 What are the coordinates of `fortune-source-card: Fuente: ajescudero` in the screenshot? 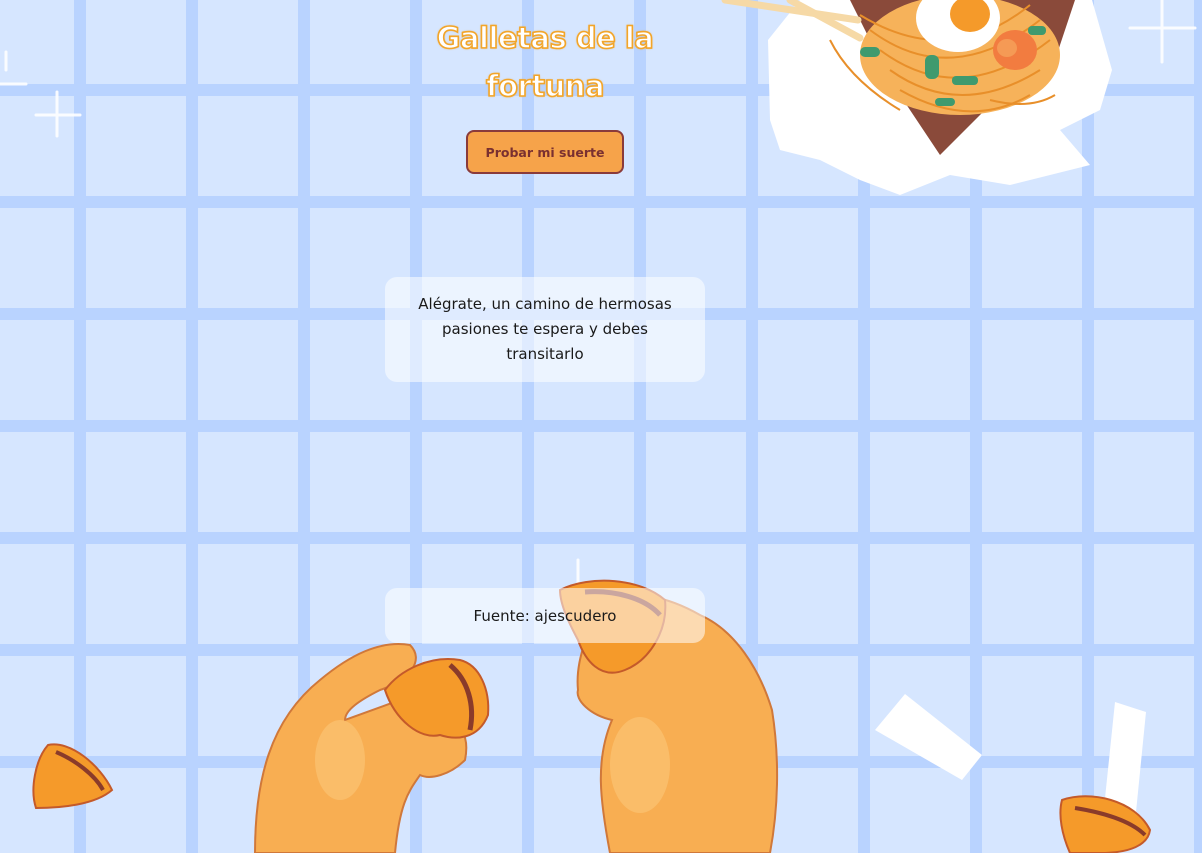 It's located at (545, 615).